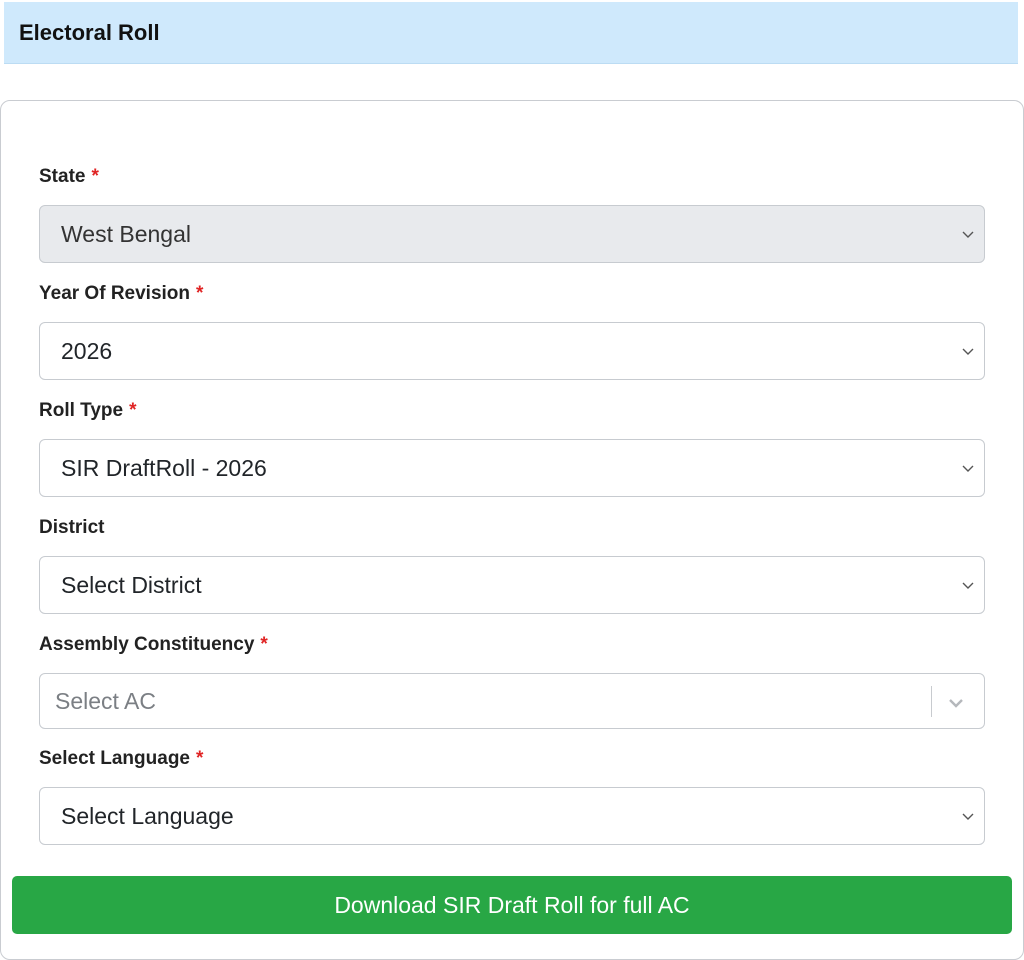  I want to click on assembly-label: Assembly Constituency *, so click(153, 645).